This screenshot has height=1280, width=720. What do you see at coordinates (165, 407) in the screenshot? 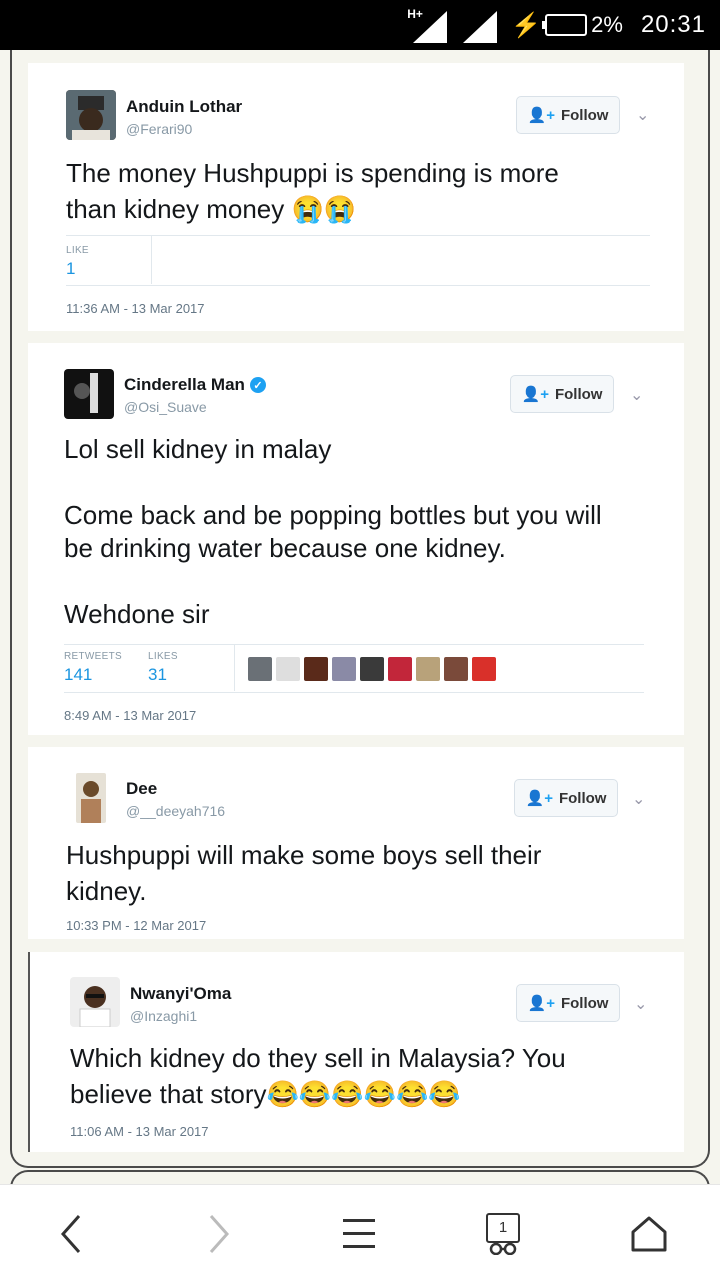
I see `user-handle: @Osi_Suave` at bounding box center [165, 407].